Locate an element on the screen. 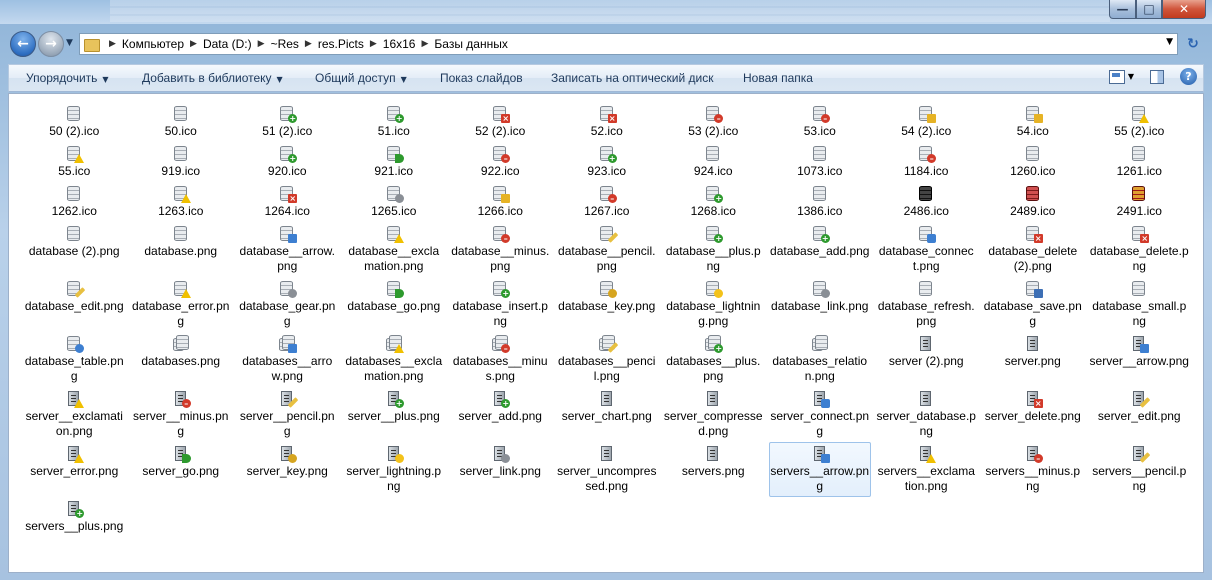  file-item: + databases__plus.png is located at coordinates (713, 359).